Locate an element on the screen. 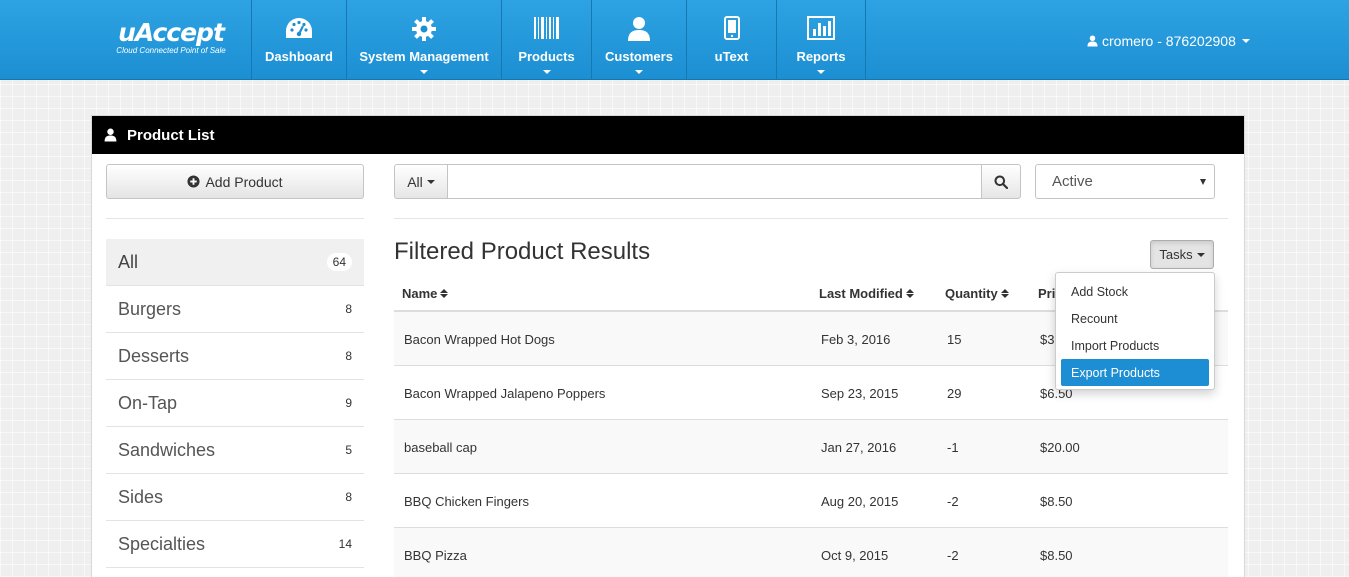 The image size is (1349, 577). category-label: All is located at coordinates (128, 261).